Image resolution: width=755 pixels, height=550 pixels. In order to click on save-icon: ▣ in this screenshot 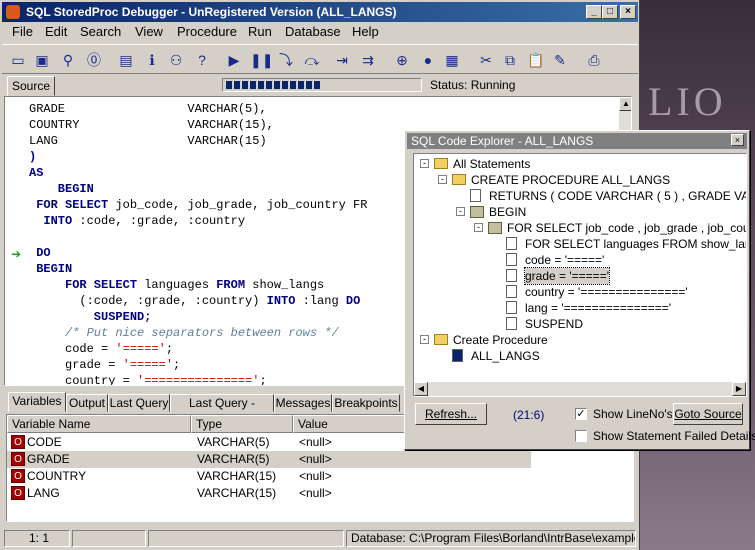, I will do `click(42, 60)`.